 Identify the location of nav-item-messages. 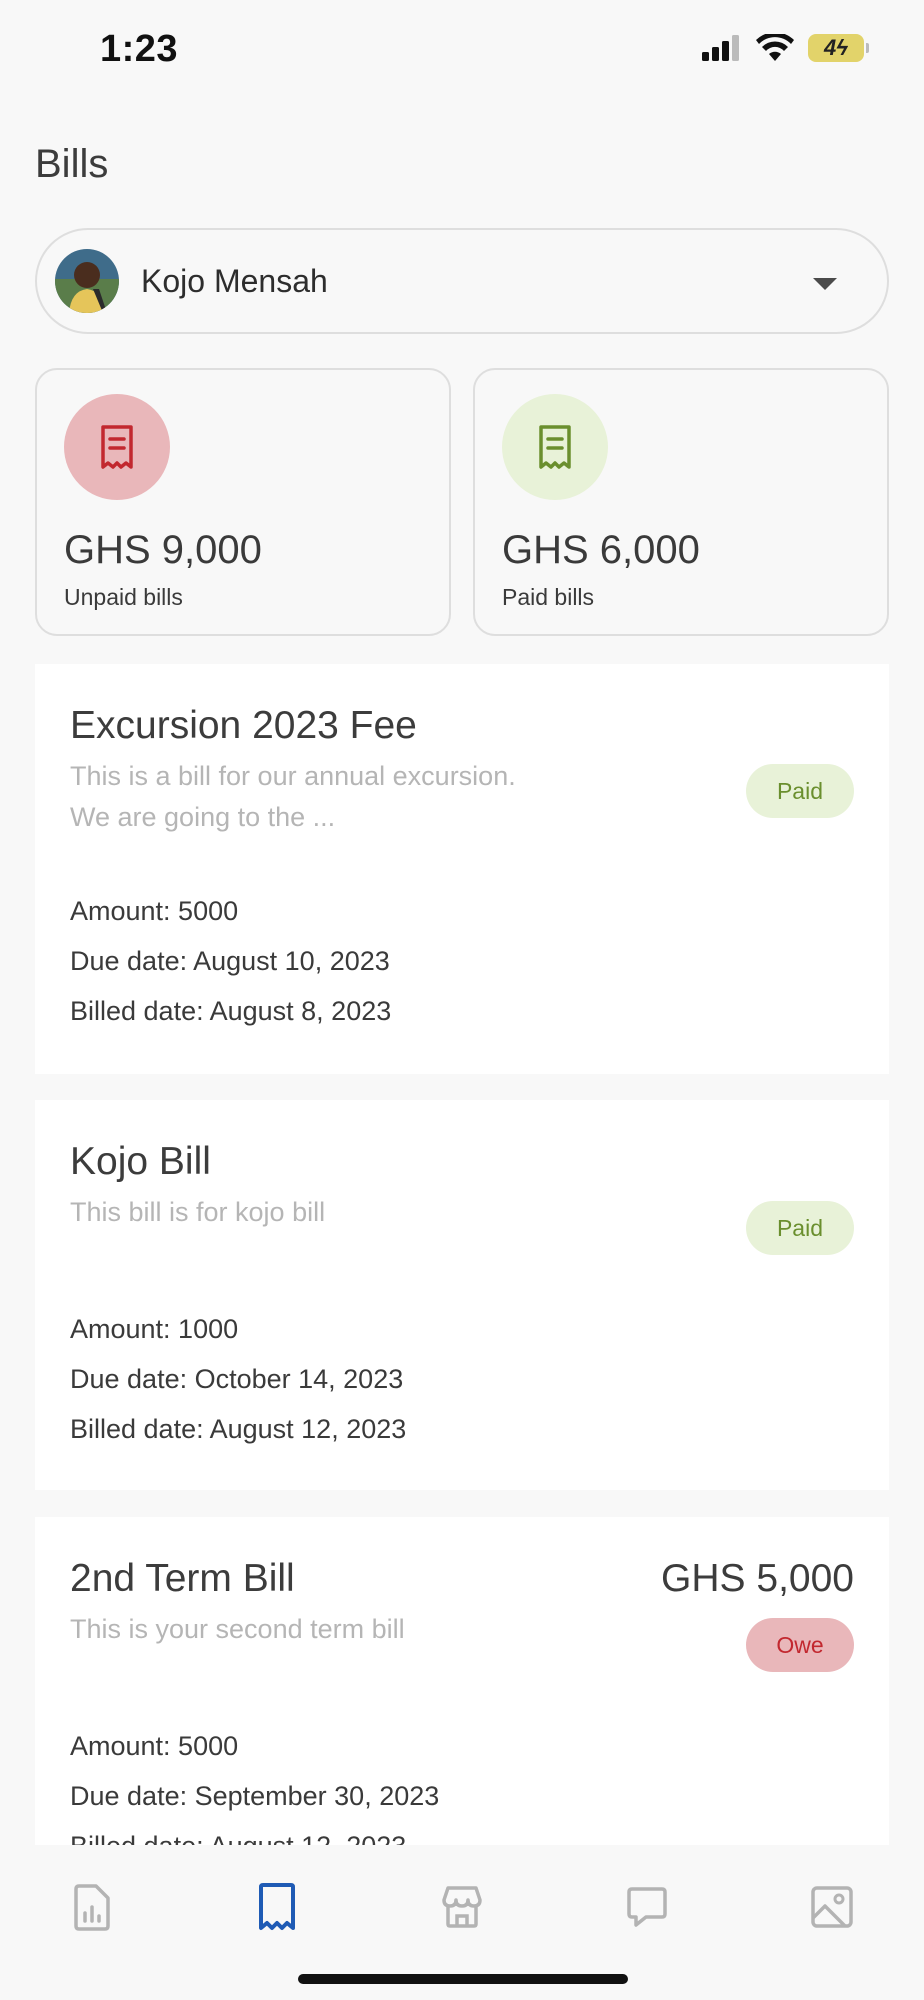
(647, 1907).